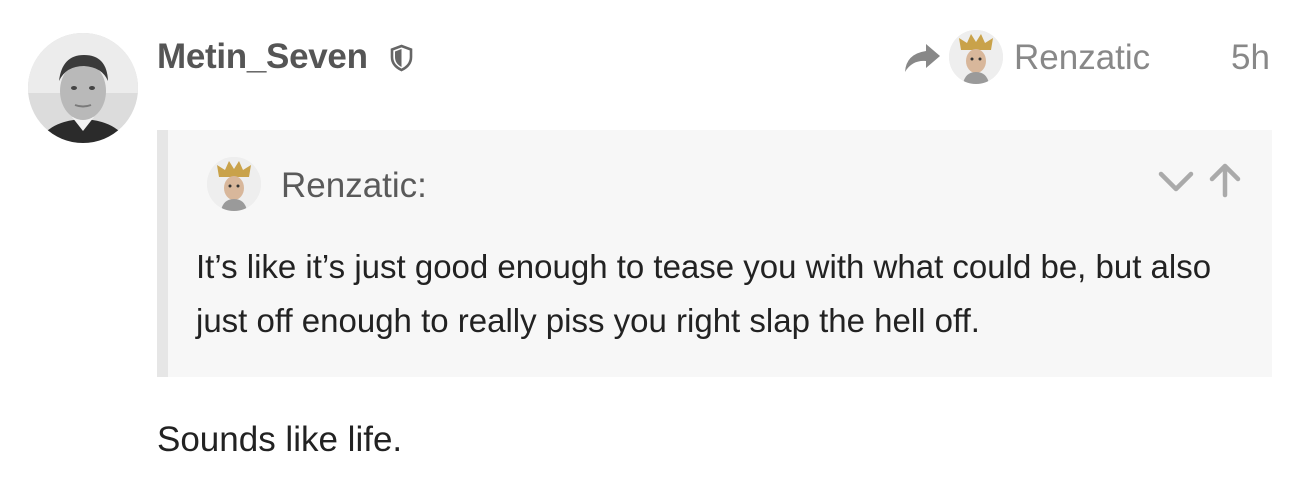  What do you see at coordinates (976, 57) in the screenshot?
I see `reply-to-avatar` at bounding box center [976, 57].